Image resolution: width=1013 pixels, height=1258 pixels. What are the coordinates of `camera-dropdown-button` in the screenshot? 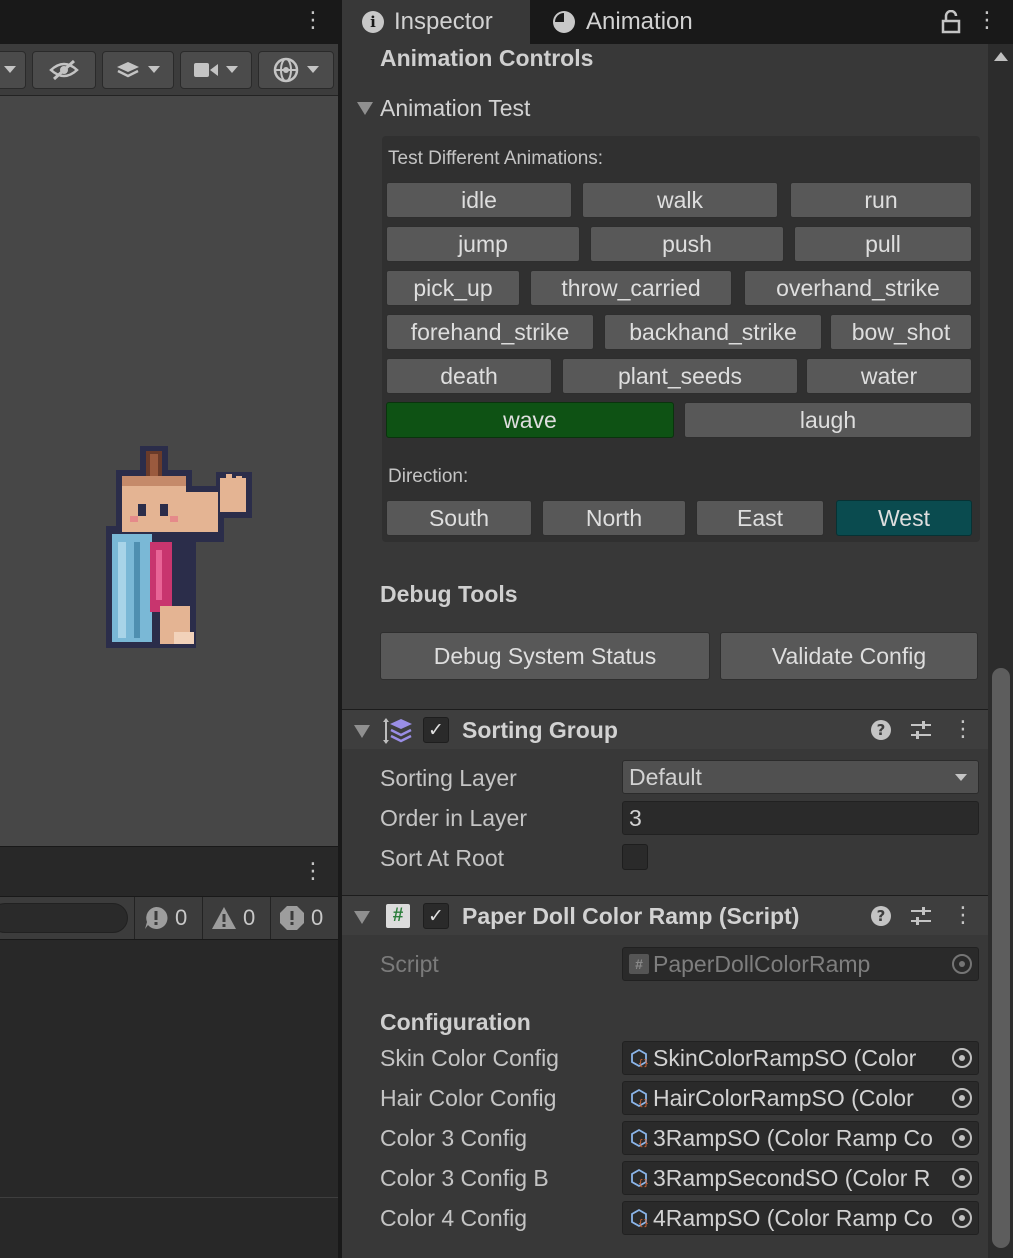 It's located at (216, 70).